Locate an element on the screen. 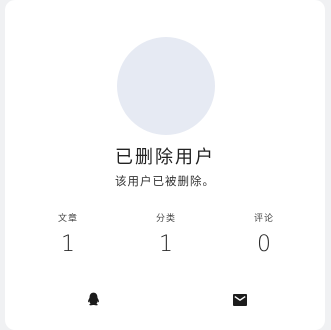 Image resolution: width=331 pixels, height=330 pixels. qq-icon is located at coordinates (93, 300).